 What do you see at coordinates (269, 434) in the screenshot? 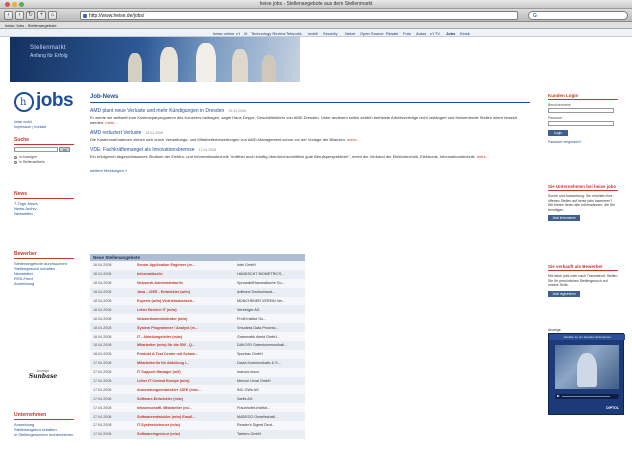
I see `job-company: Tarierro GmbH` at bounding box center [269, 434].